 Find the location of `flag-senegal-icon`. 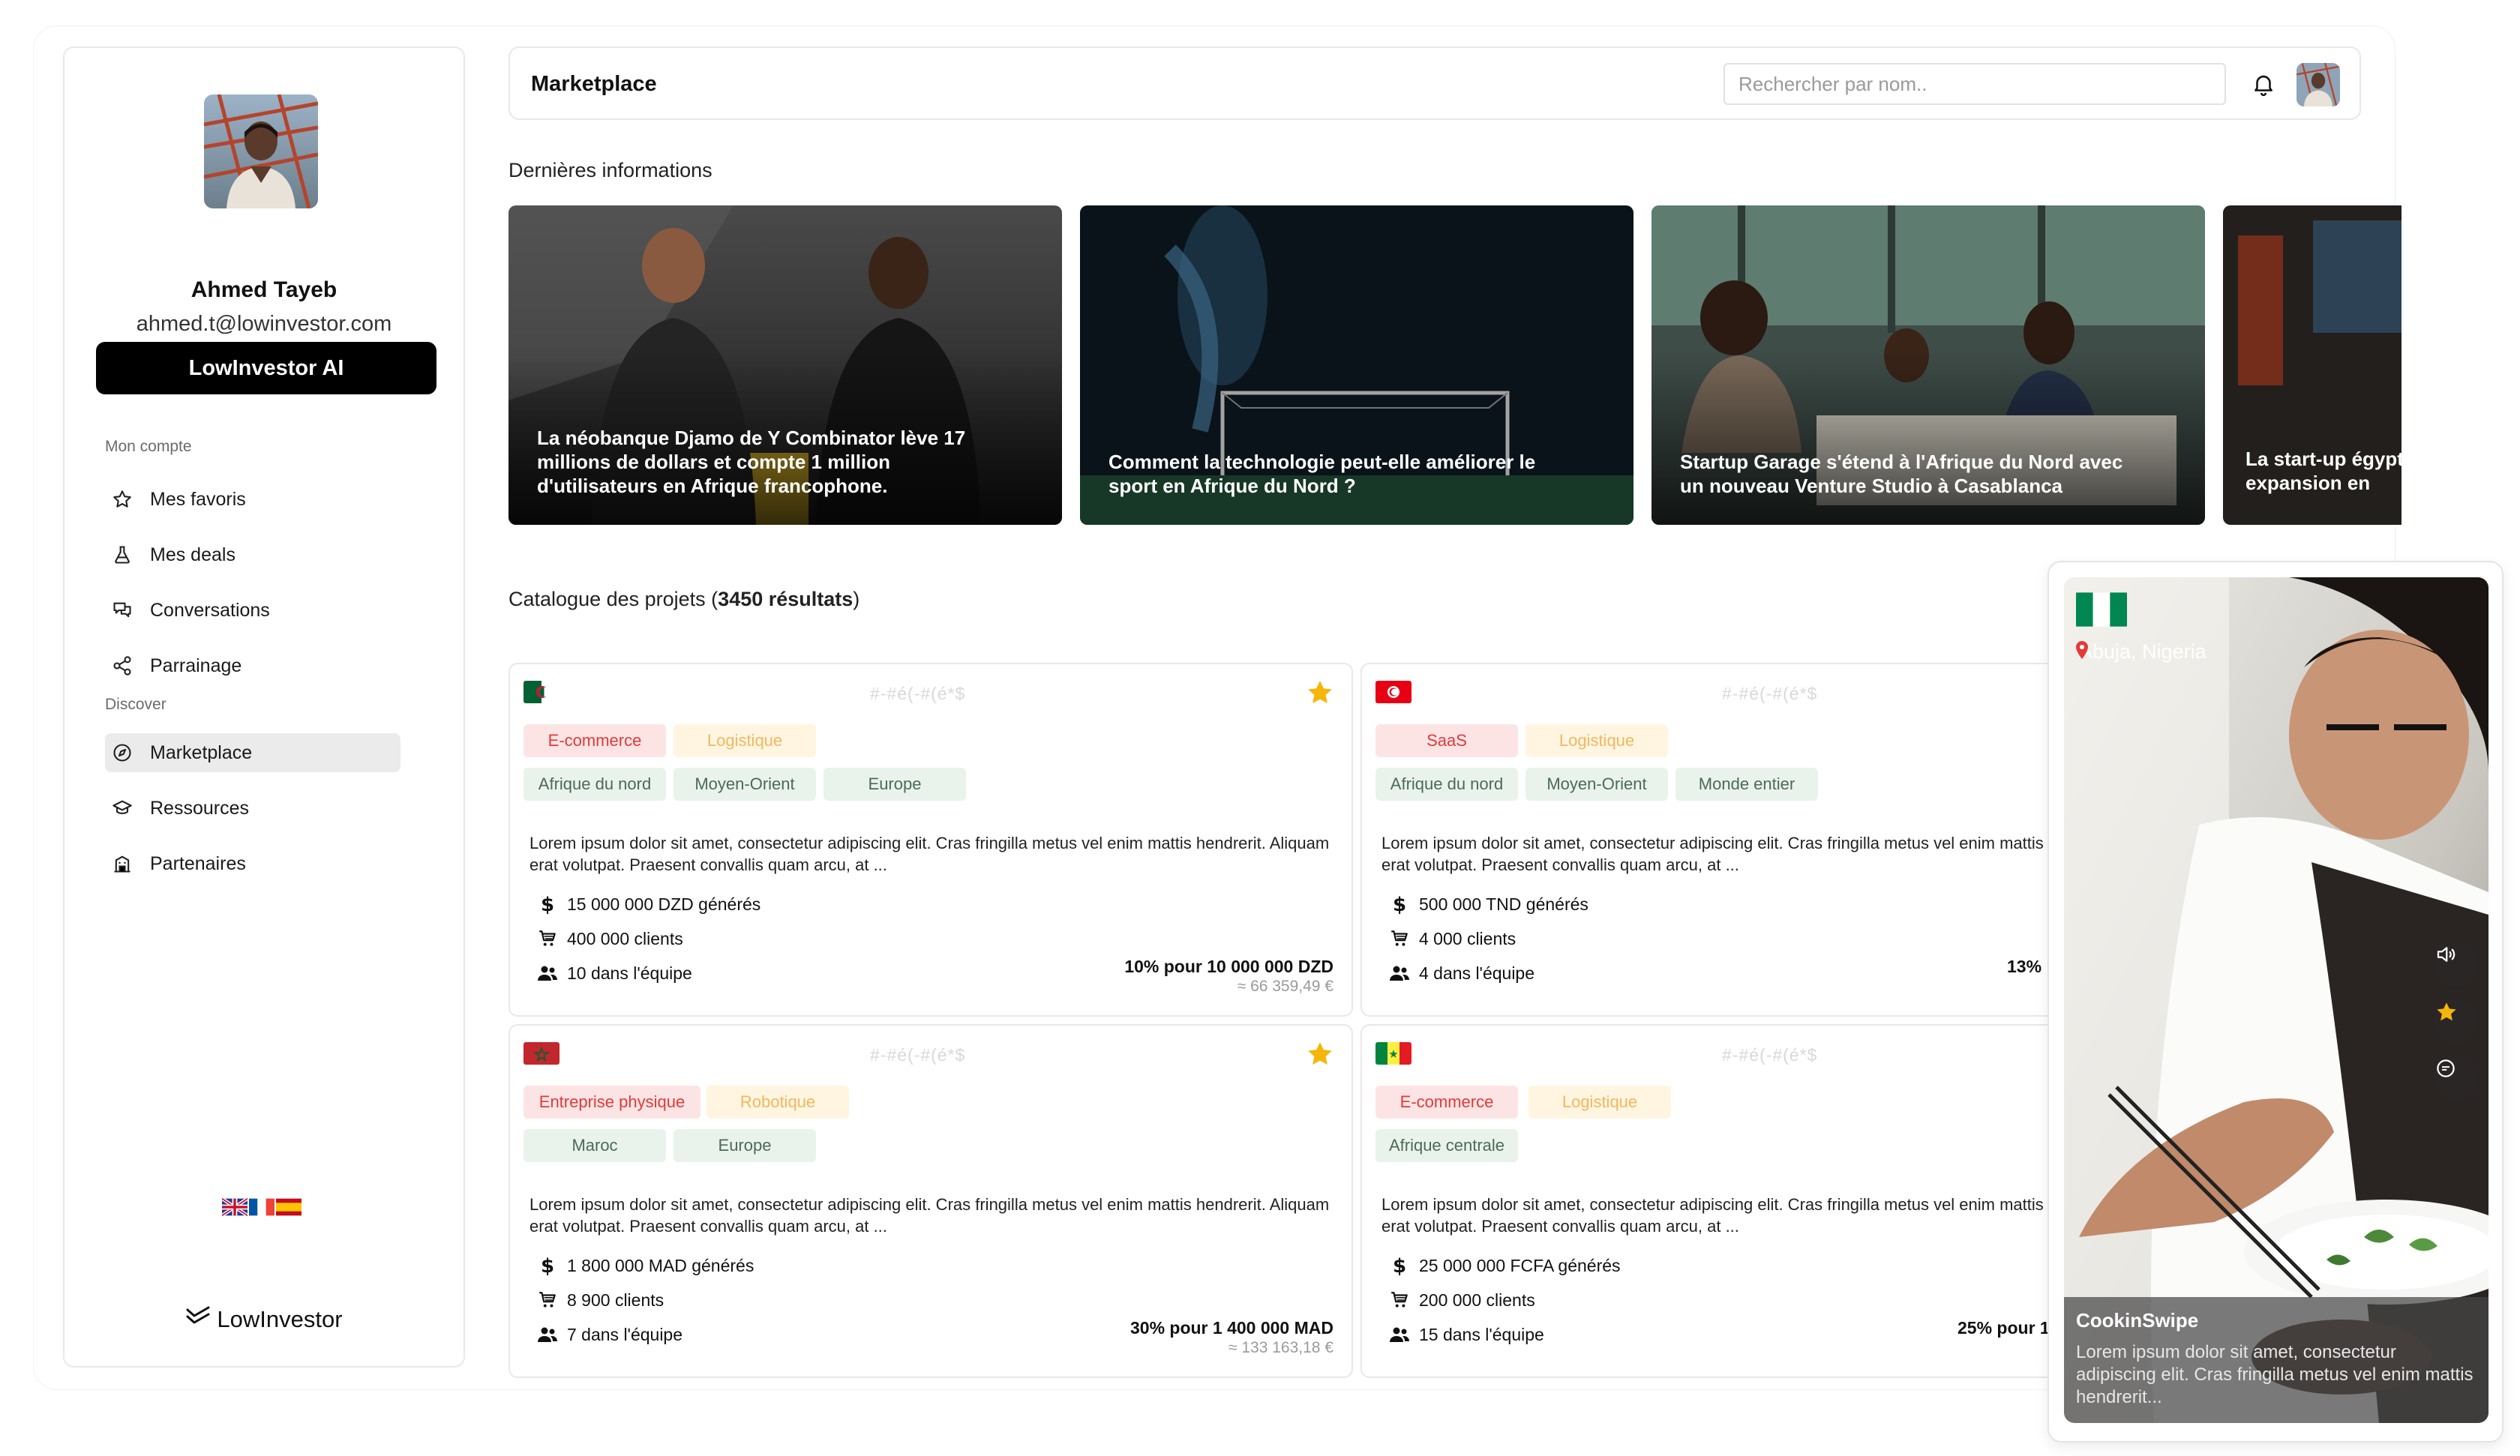

flag-senegal-icon is located at coordinates (1394, 1053).